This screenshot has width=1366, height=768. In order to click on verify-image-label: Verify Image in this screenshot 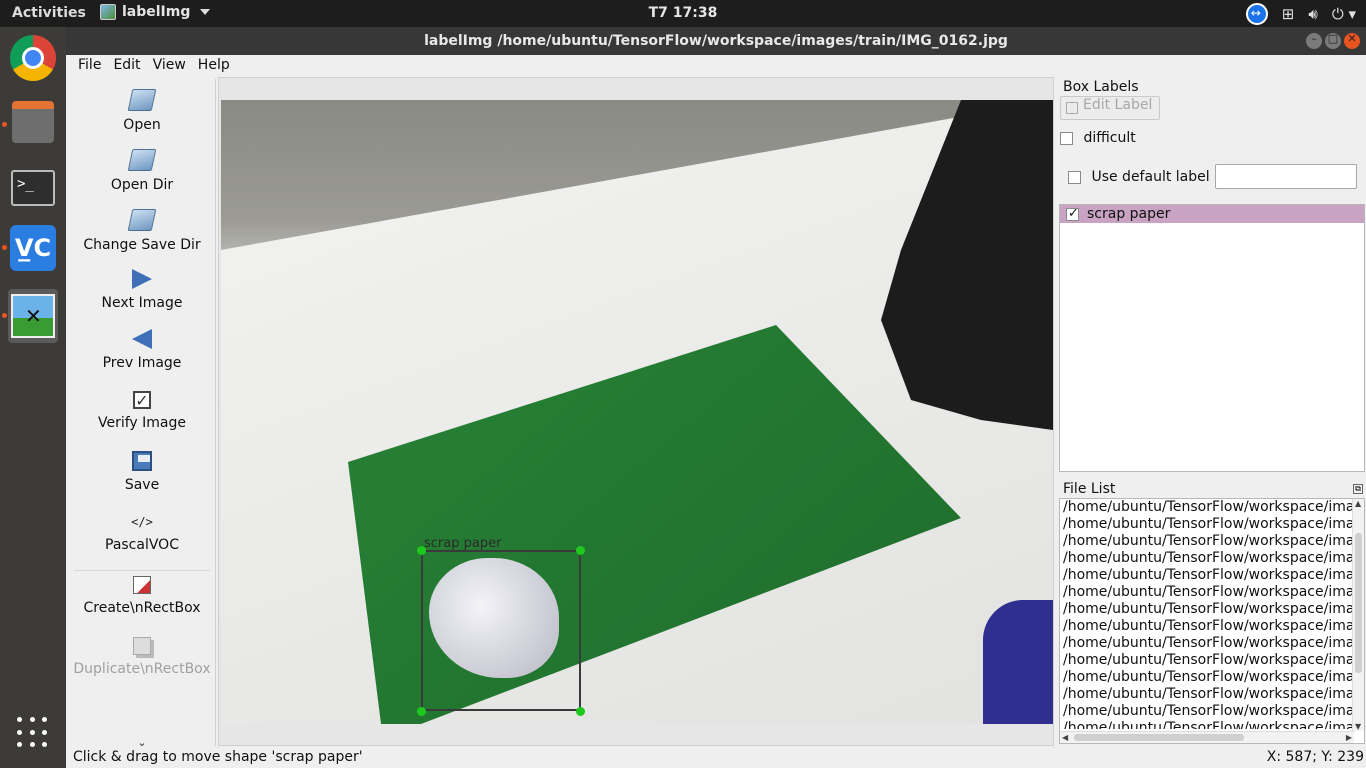, I will do `click(141, 423)`.